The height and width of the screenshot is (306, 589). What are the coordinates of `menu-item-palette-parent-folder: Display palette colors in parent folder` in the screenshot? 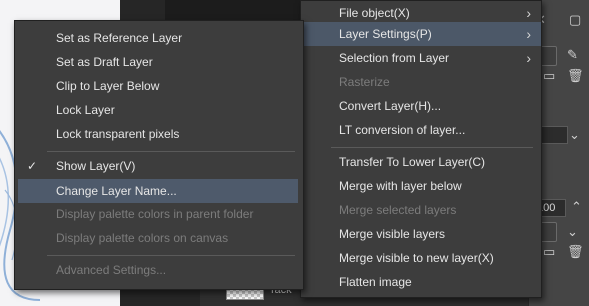 It's located at (159, 214).